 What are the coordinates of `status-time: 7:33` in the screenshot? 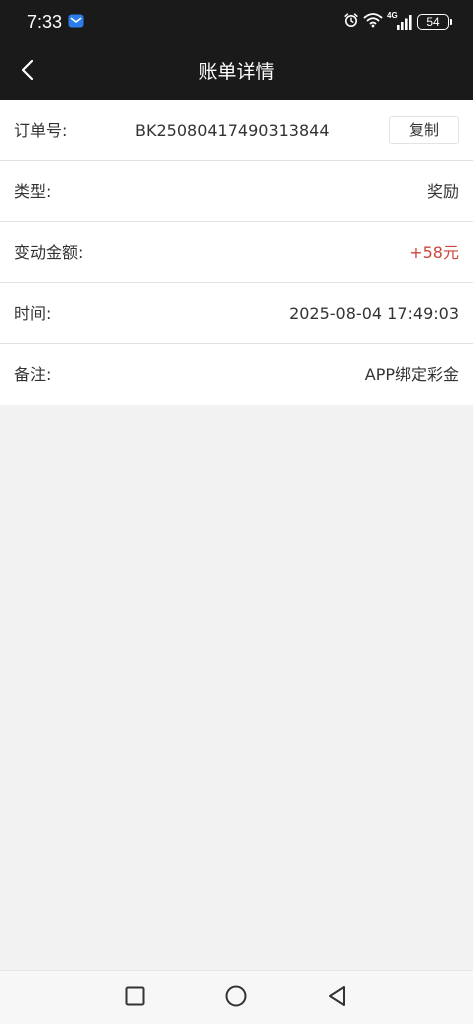 It's located at (45, 22).